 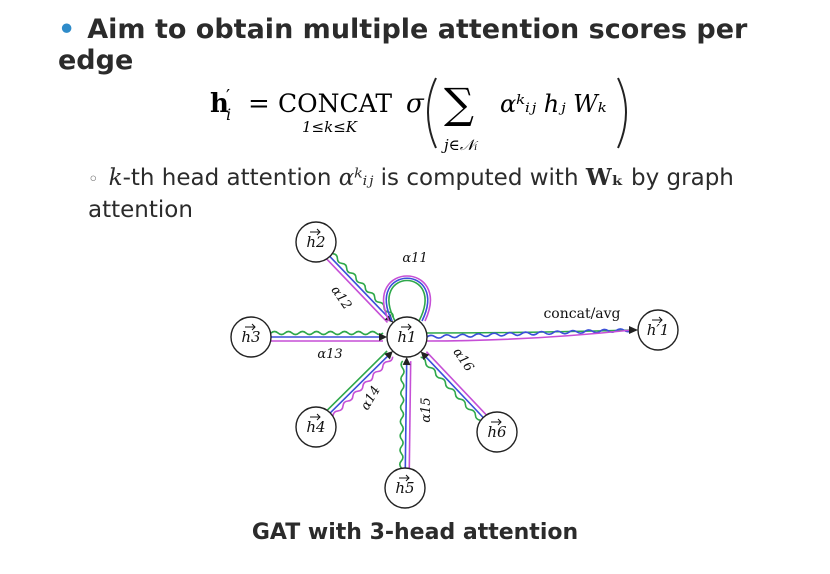 What do you see at coordinates (414, 258) in the screenshot?
I see `edge-label-1: α11` at bounding box center [414, 258].